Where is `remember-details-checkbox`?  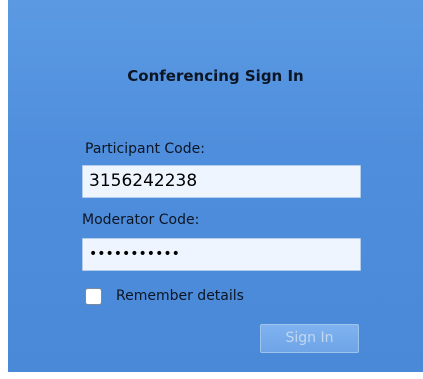 remember-details-checkbox is located at coordinates (93, 296).